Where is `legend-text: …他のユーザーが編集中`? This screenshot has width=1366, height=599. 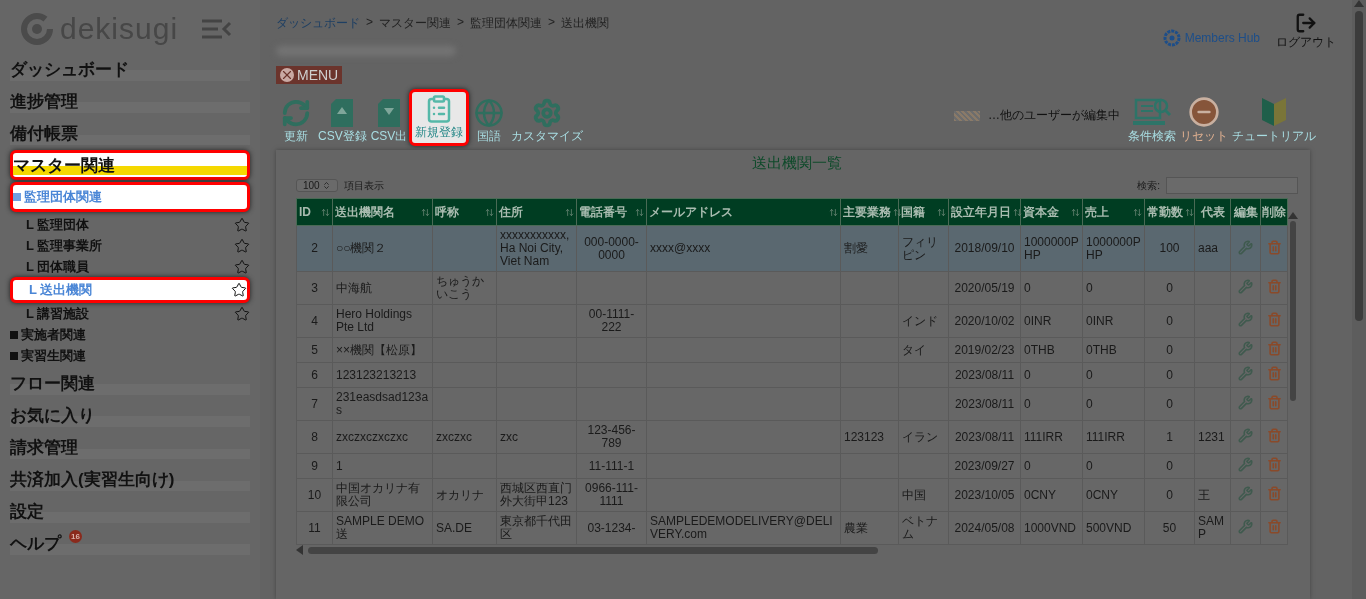
legend-text: …他のユーザーが編集中 is located at coordinates (1054, 115).